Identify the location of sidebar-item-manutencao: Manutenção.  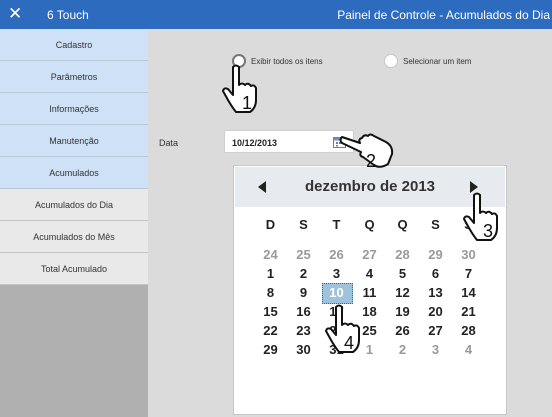
(74, 141).